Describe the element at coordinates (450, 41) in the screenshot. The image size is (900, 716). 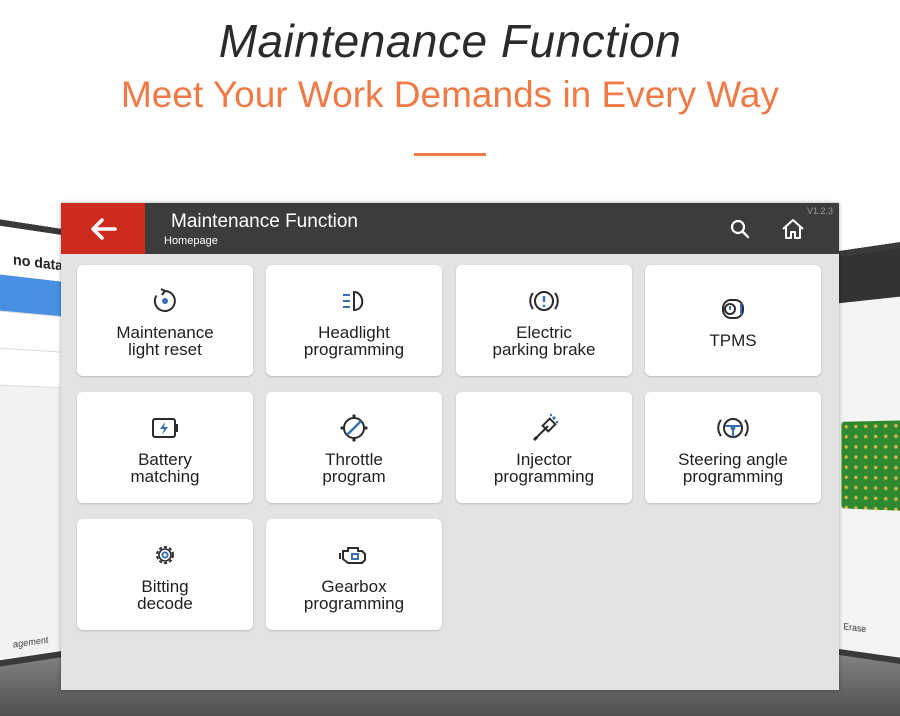
I see `banner-headline: Maintenance Function` at that location.